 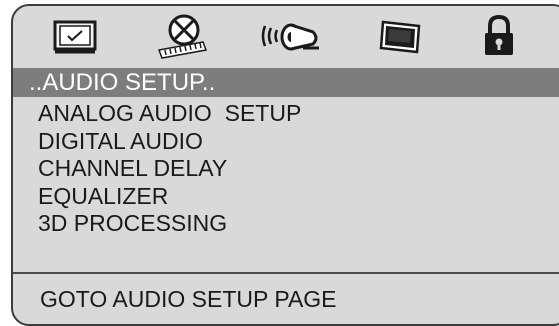 What do you see at coordinates (76, 36) in the screenshot?
I see `tv-display-icon` at bounding box center [76, 36].